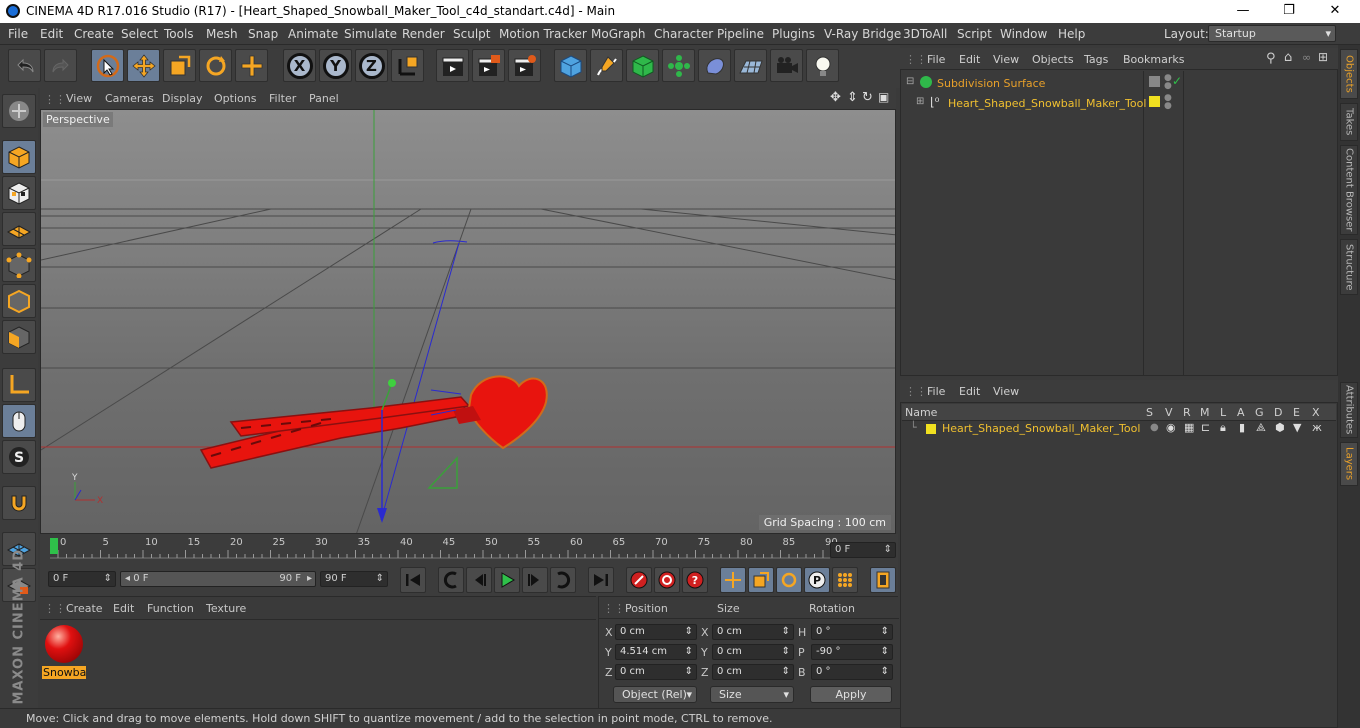  What do you see at coordinates (19, 229) in the screenshot?
I see `workplane-mode-button` at bounding box center [19, 229].